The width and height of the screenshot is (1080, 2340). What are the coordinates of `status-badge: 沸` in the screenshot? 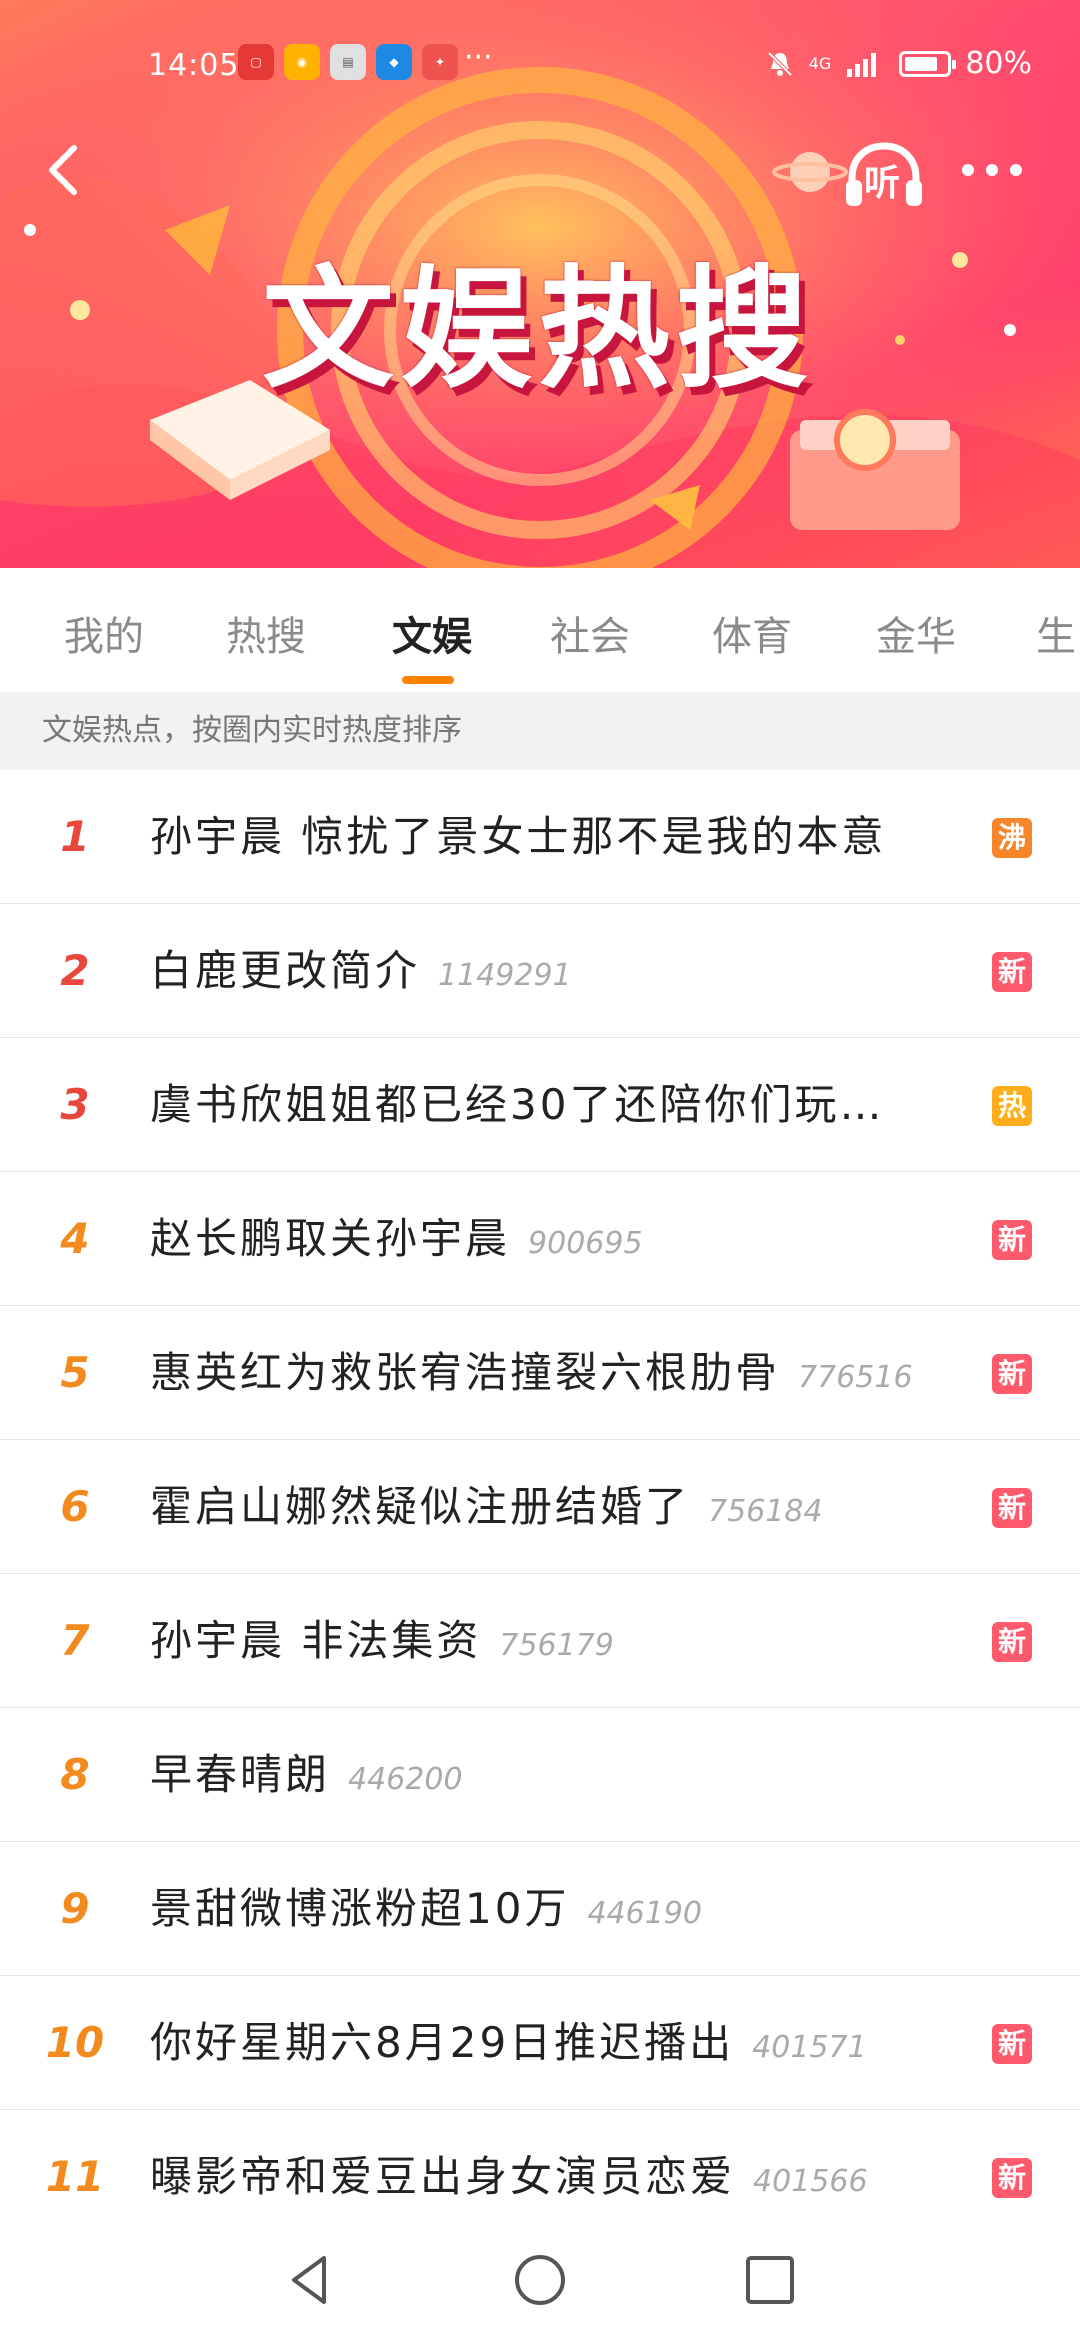 It's located at (1012, 838).